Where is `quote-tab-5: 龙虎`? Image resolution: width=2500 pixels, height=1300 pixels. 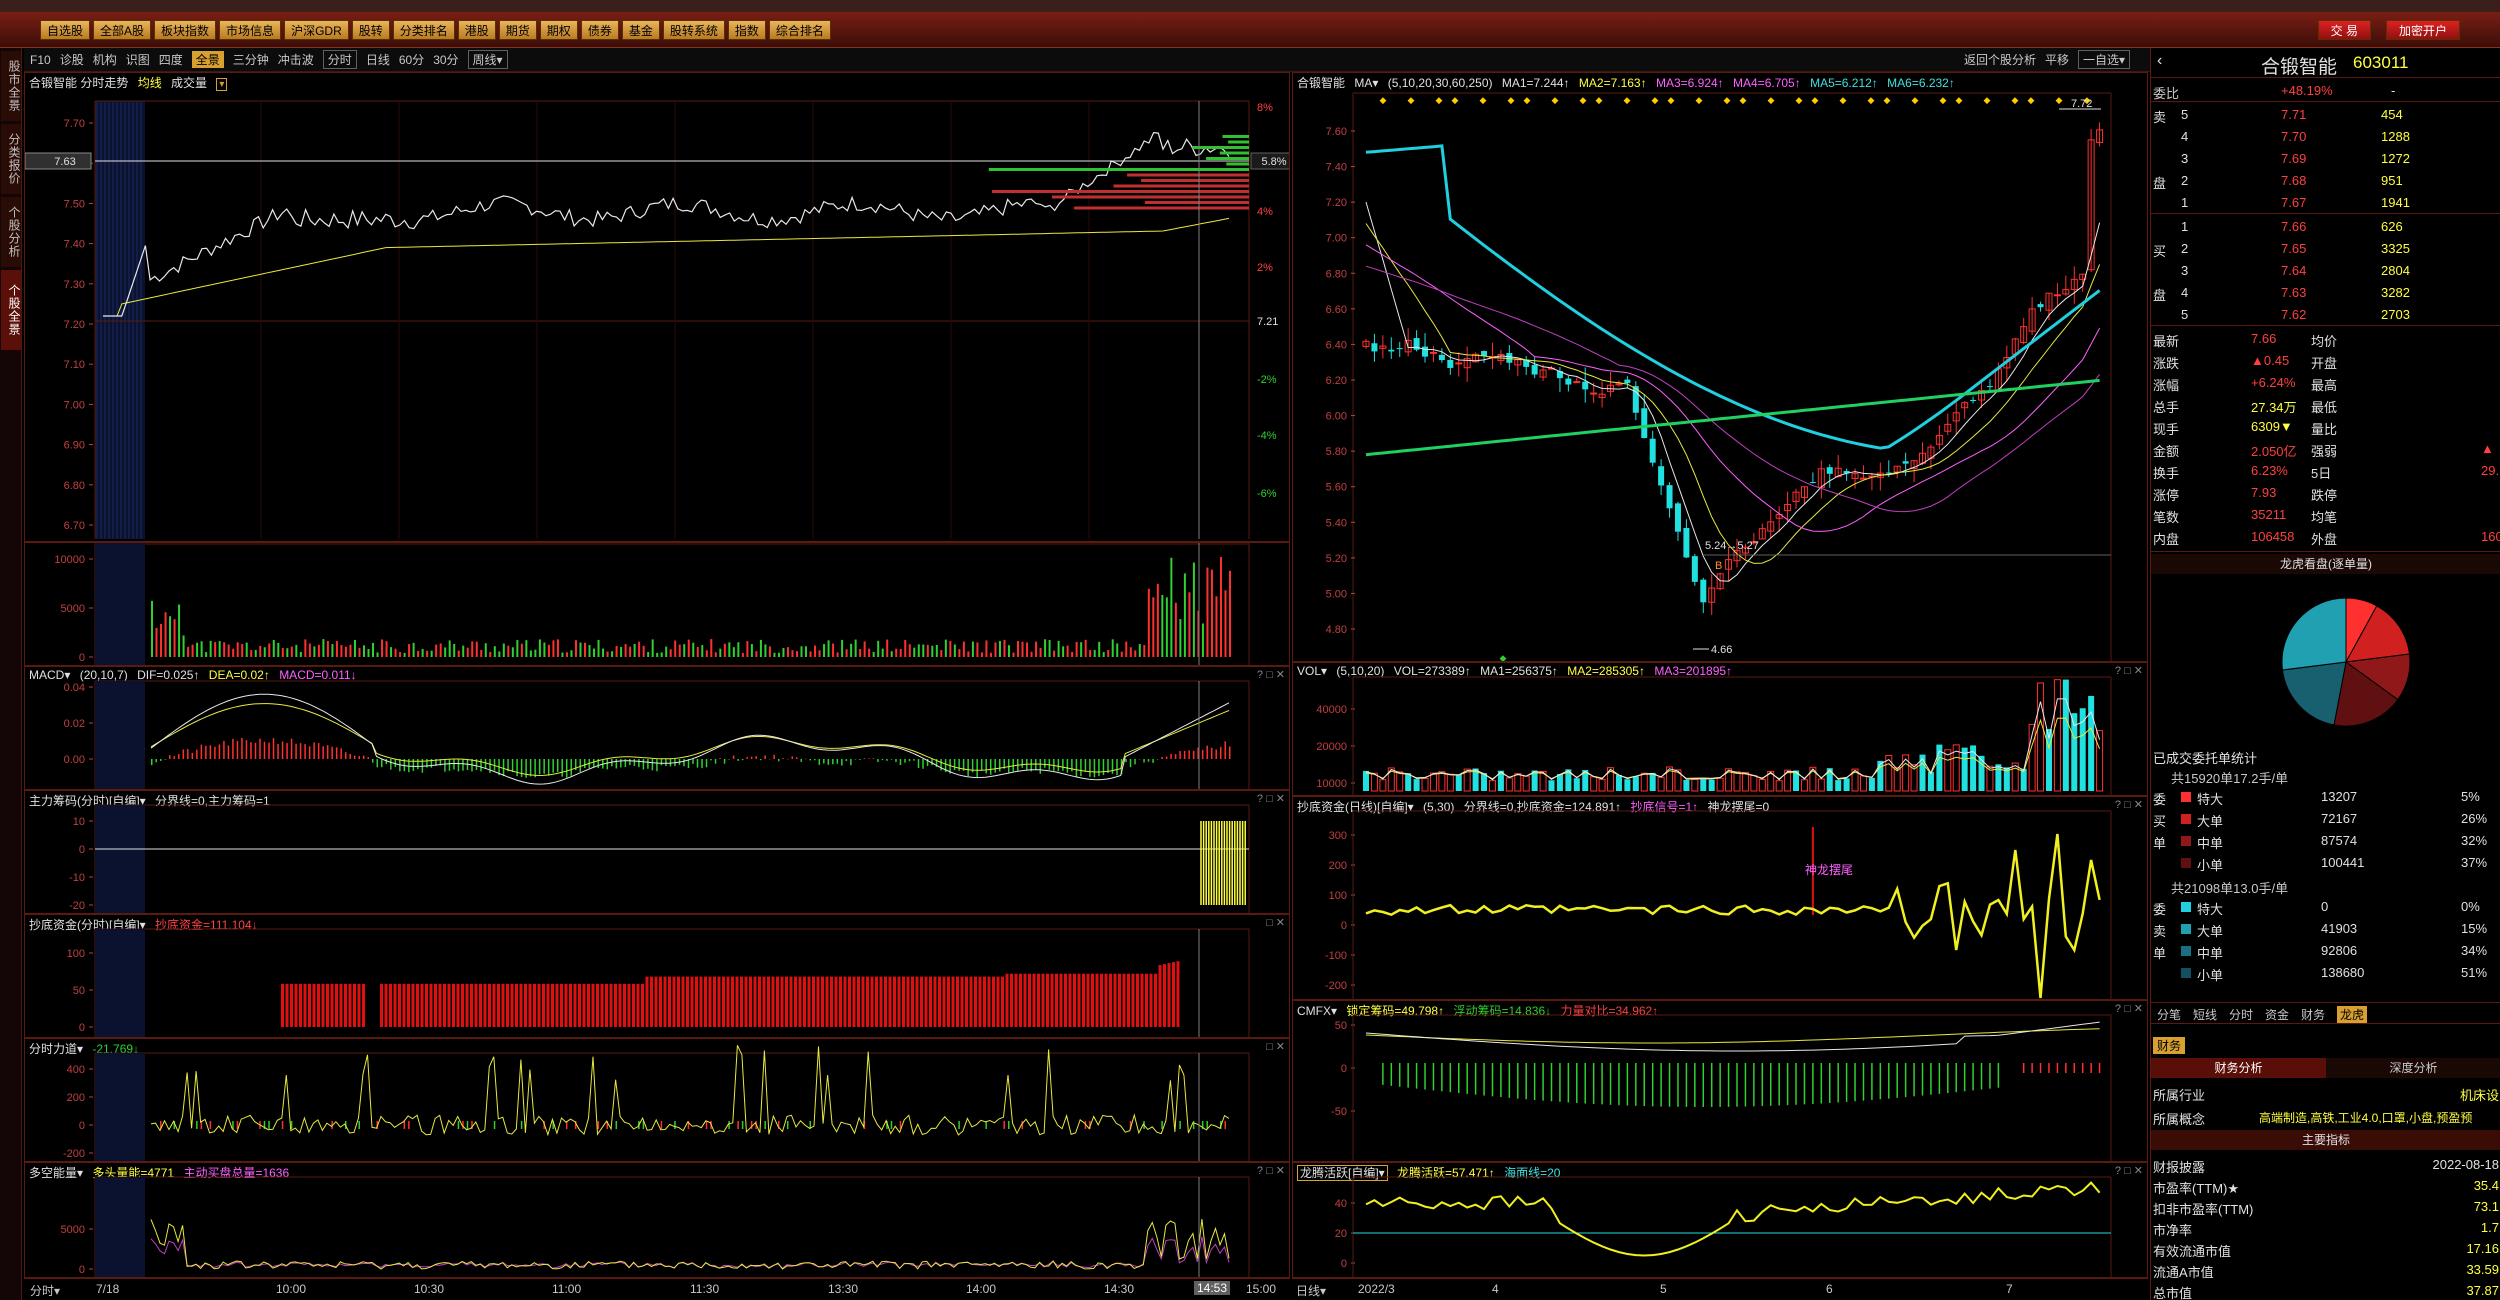
quote-tab-5: 龙虎 is located at coordinates (2352, 1014).